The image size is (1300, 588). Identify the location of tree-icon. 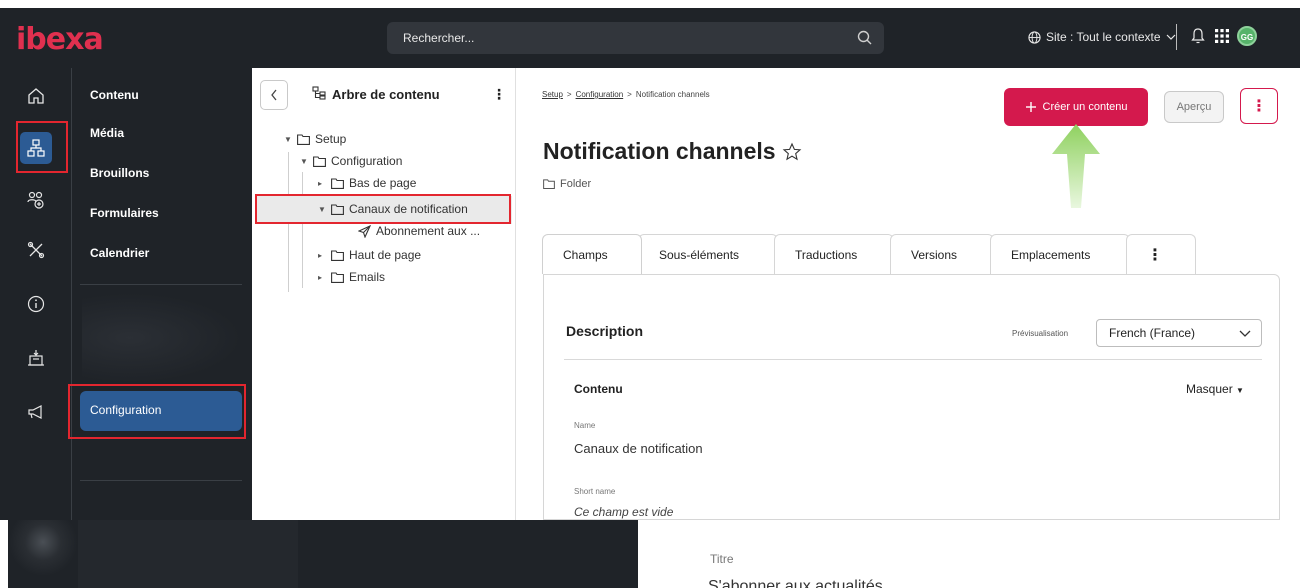
(319, 93).